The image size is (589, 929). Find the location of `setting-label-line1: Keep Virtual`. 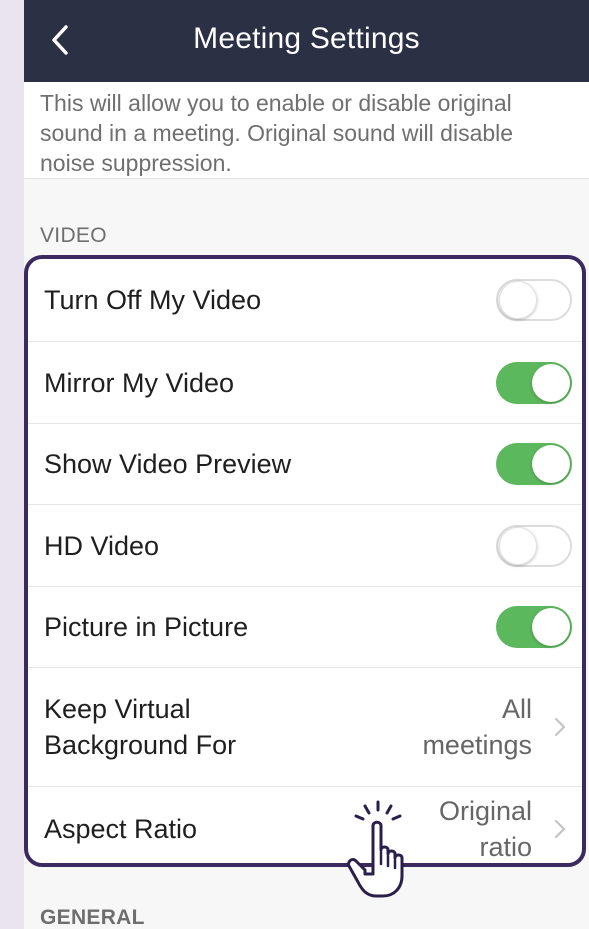

setting-label-line1: Keep Virtual is located at coordinates (117, 709).